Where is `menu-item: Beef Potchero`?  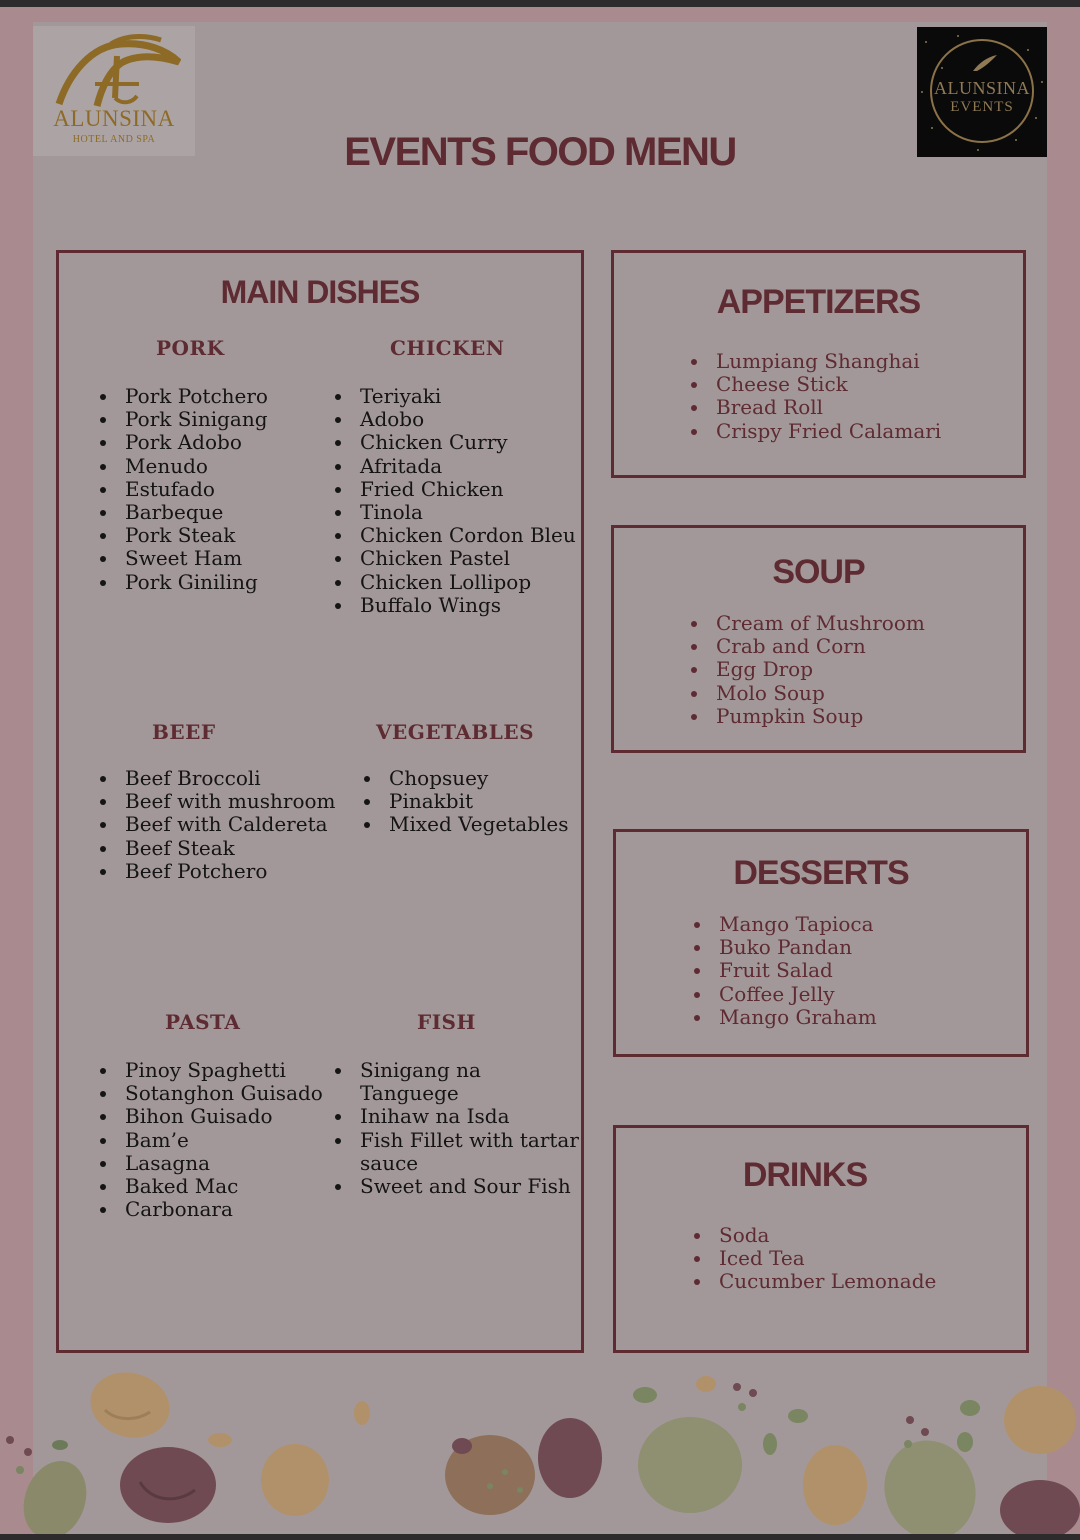 menu-item: Beef Potchero is located at coordinates (222, 871).